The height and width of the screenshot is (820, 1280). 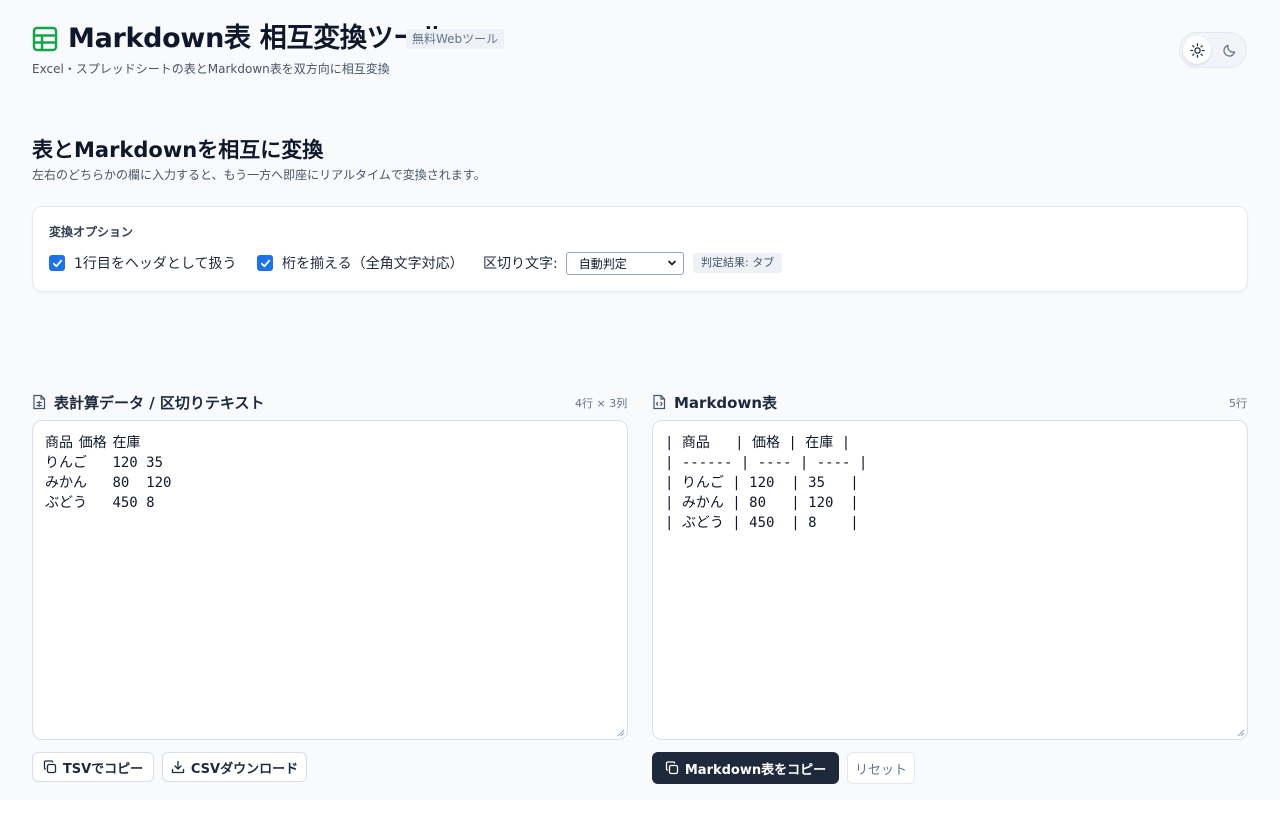 I want to click on sun-icon, so click(x=1197, y=50).